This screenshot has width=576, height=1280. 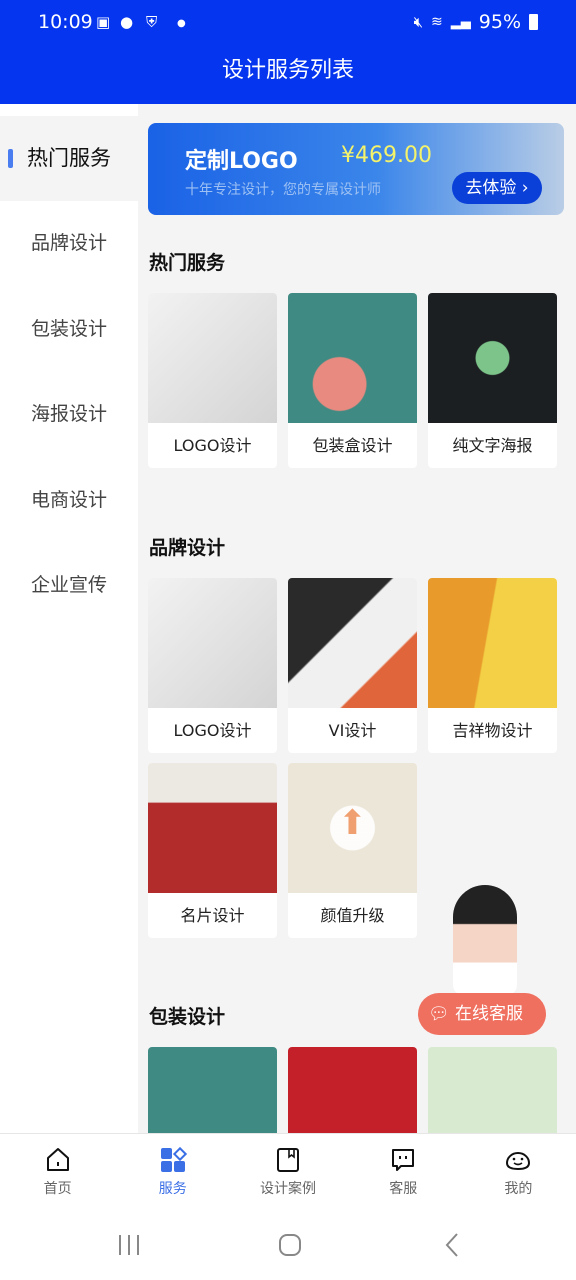 I want to click on sidebar-item-brand: 品牌设计, so click(x=69, y=243).